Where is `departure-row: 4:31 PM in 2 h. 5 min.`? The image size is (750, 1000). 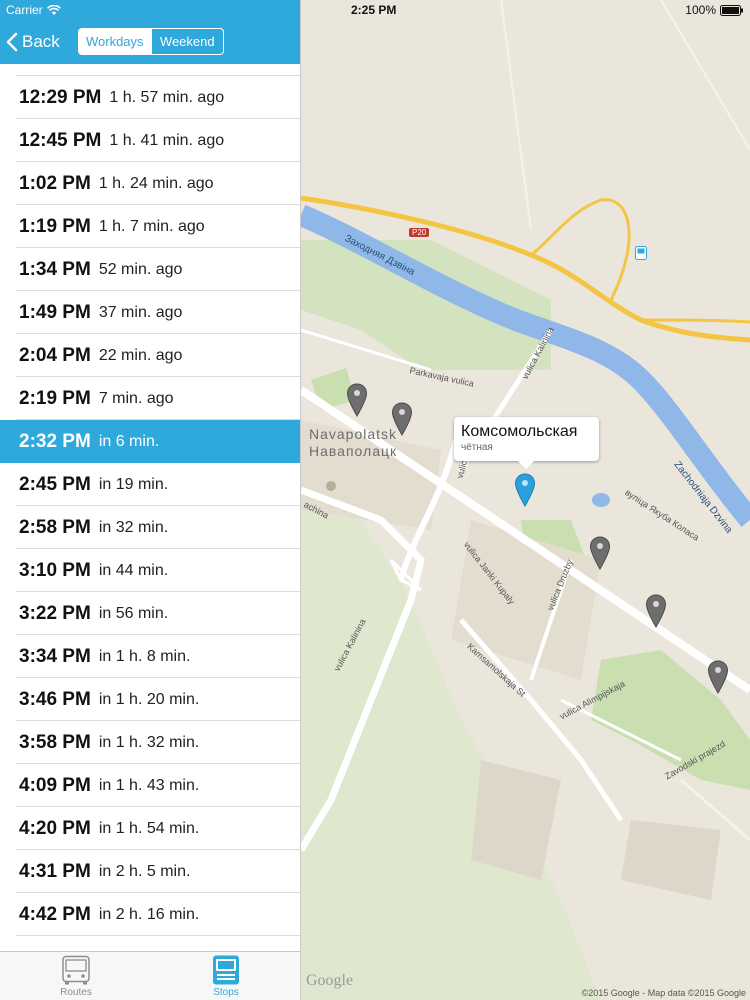
departure-row: 4:31 PM in 2 h. 5 min. is located at coordinates (150, 871).